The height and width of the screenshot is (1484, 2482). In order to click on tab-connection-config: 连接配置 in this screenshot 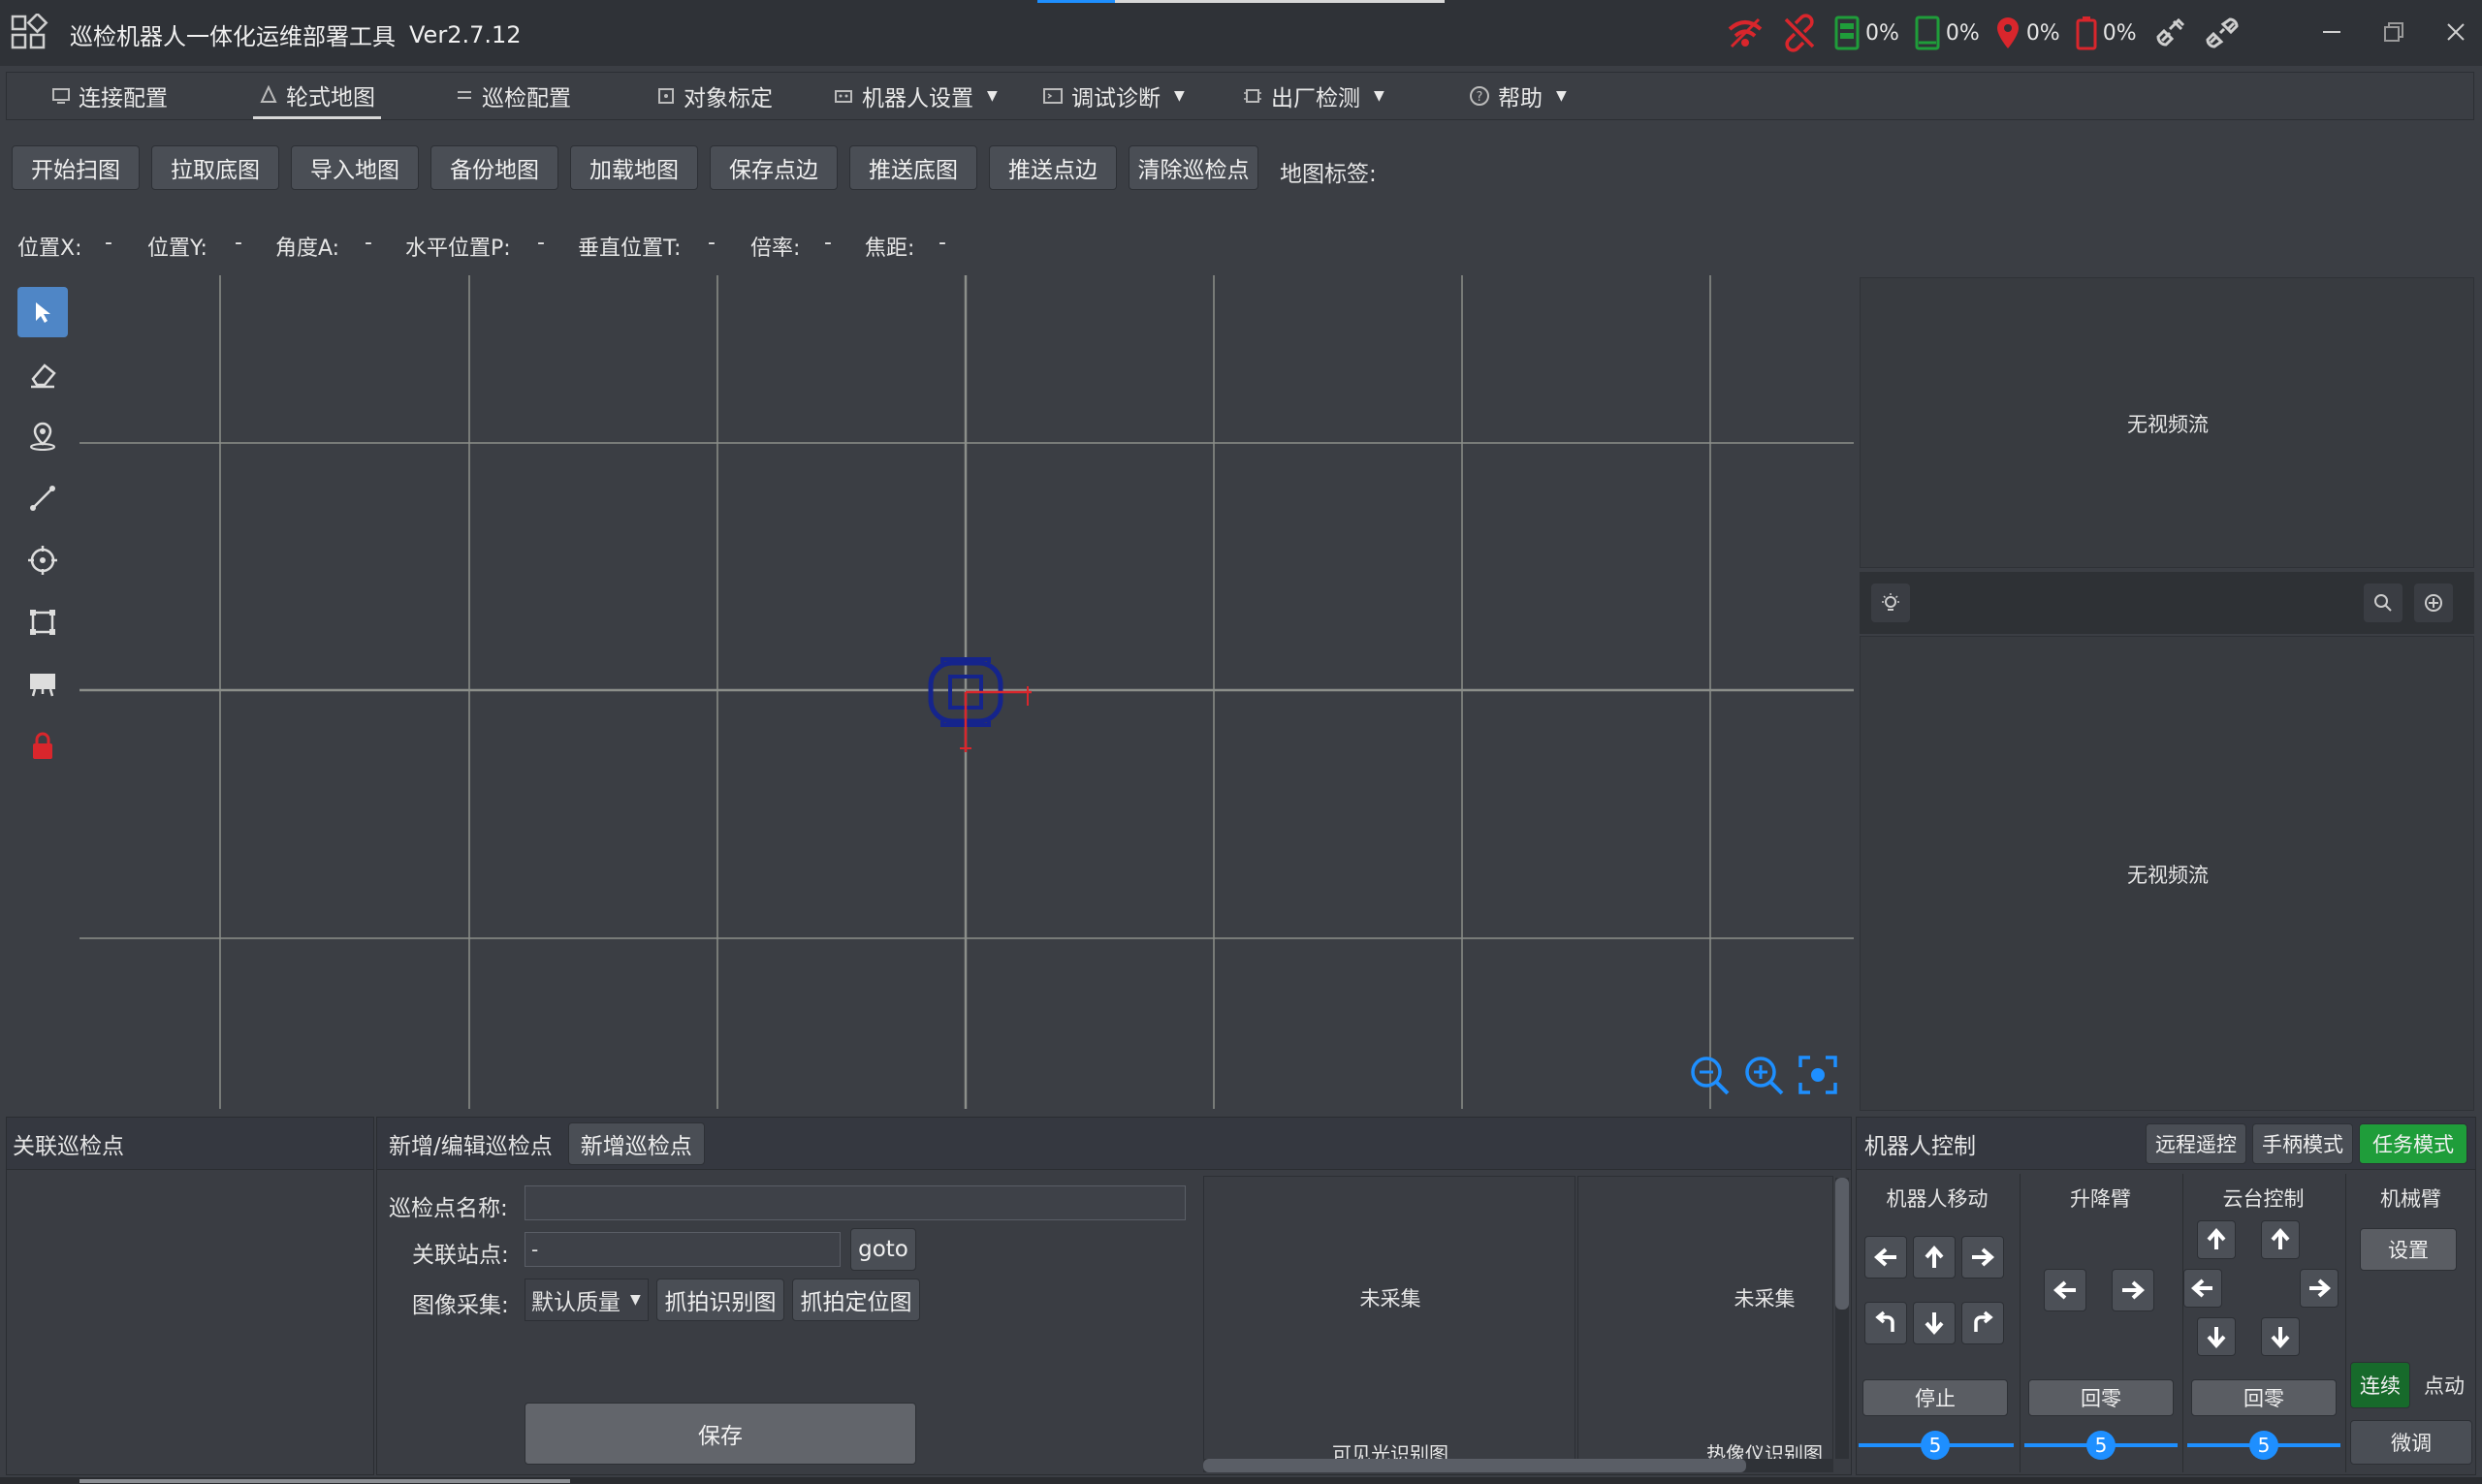, I will do `click(109, 96)`.